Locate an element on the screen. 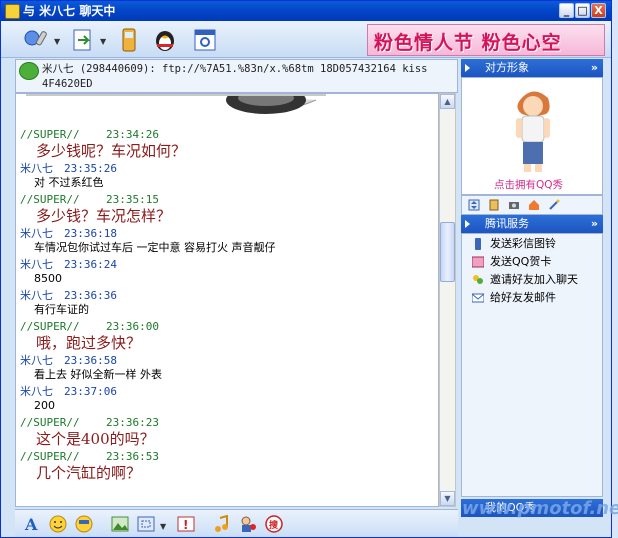 The width and height of the screenshot is (618, 538). valentine-banner: 粉色情人节 粉色心空 is located at coordinates (486, 40).